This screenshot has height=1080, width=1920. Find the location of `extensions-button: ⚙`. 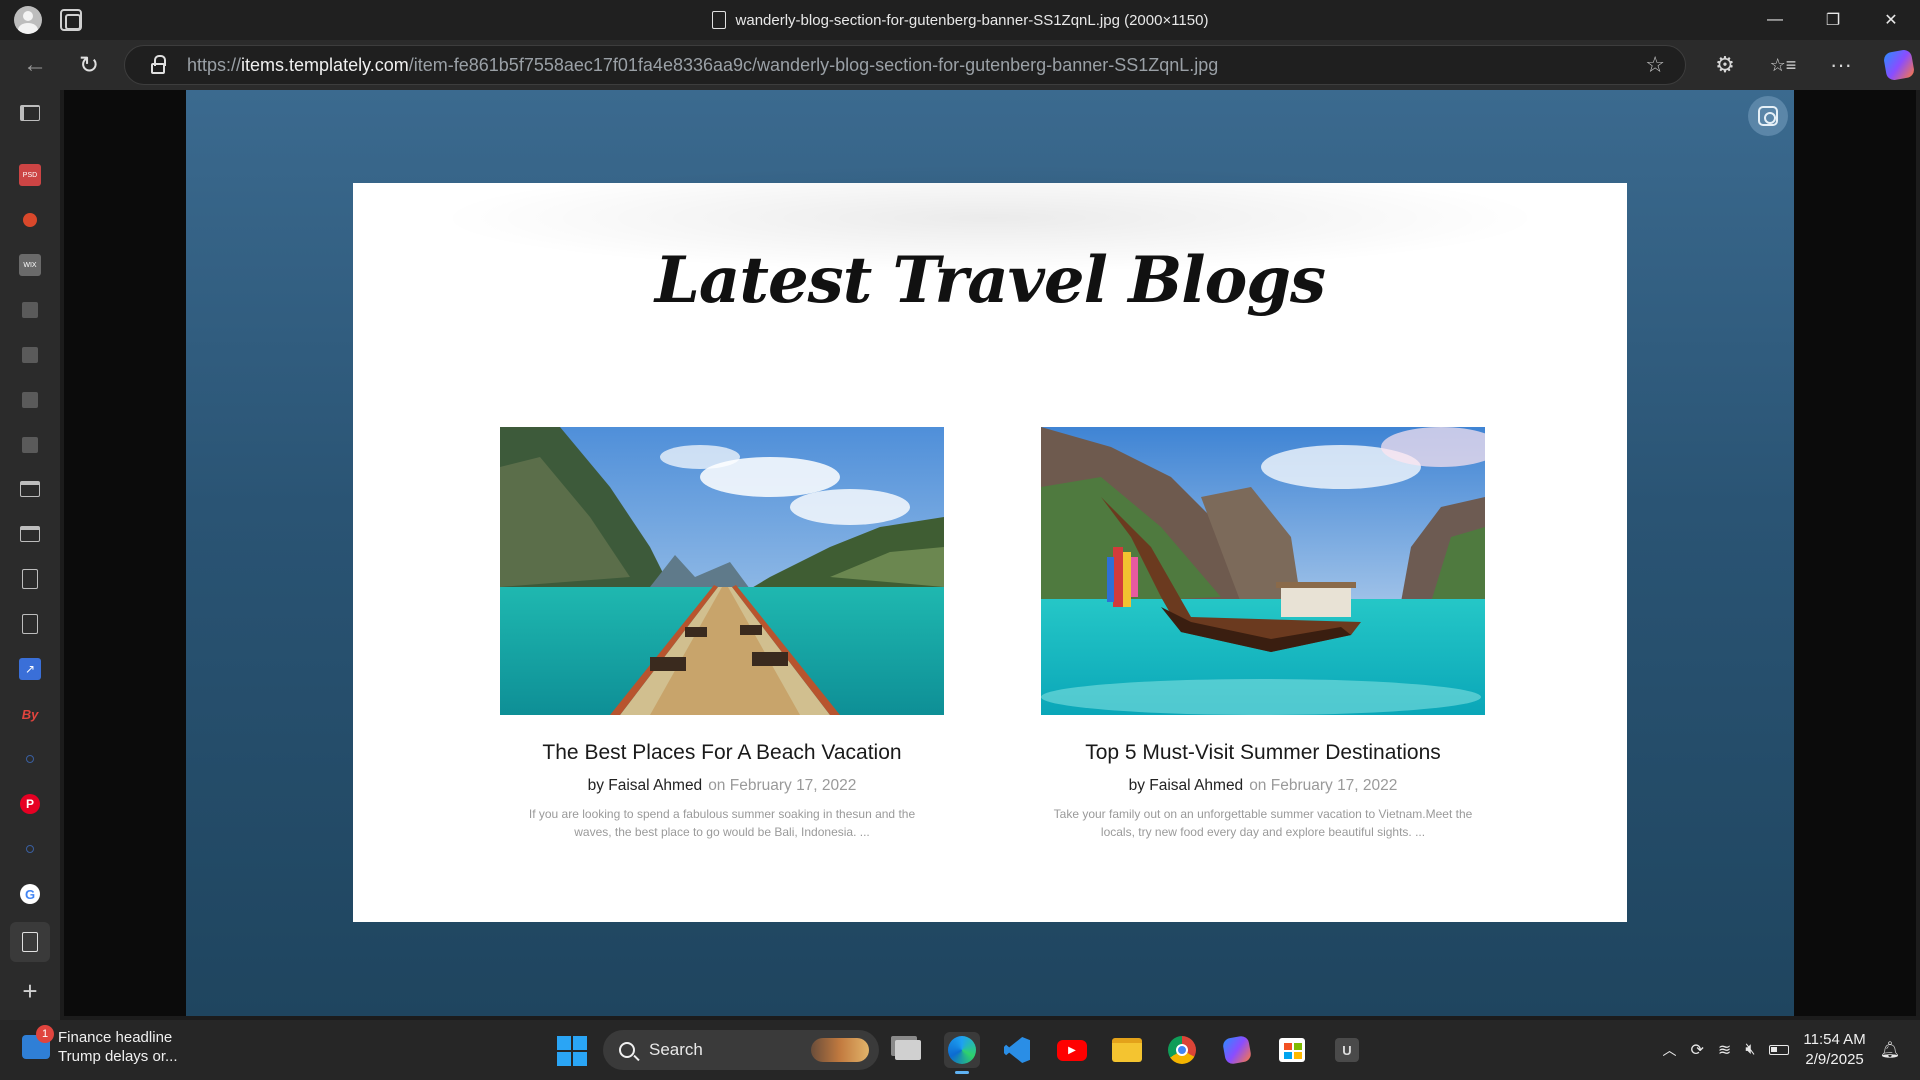

extensions-button: ⚙ is located at coordinates (1725, 65).